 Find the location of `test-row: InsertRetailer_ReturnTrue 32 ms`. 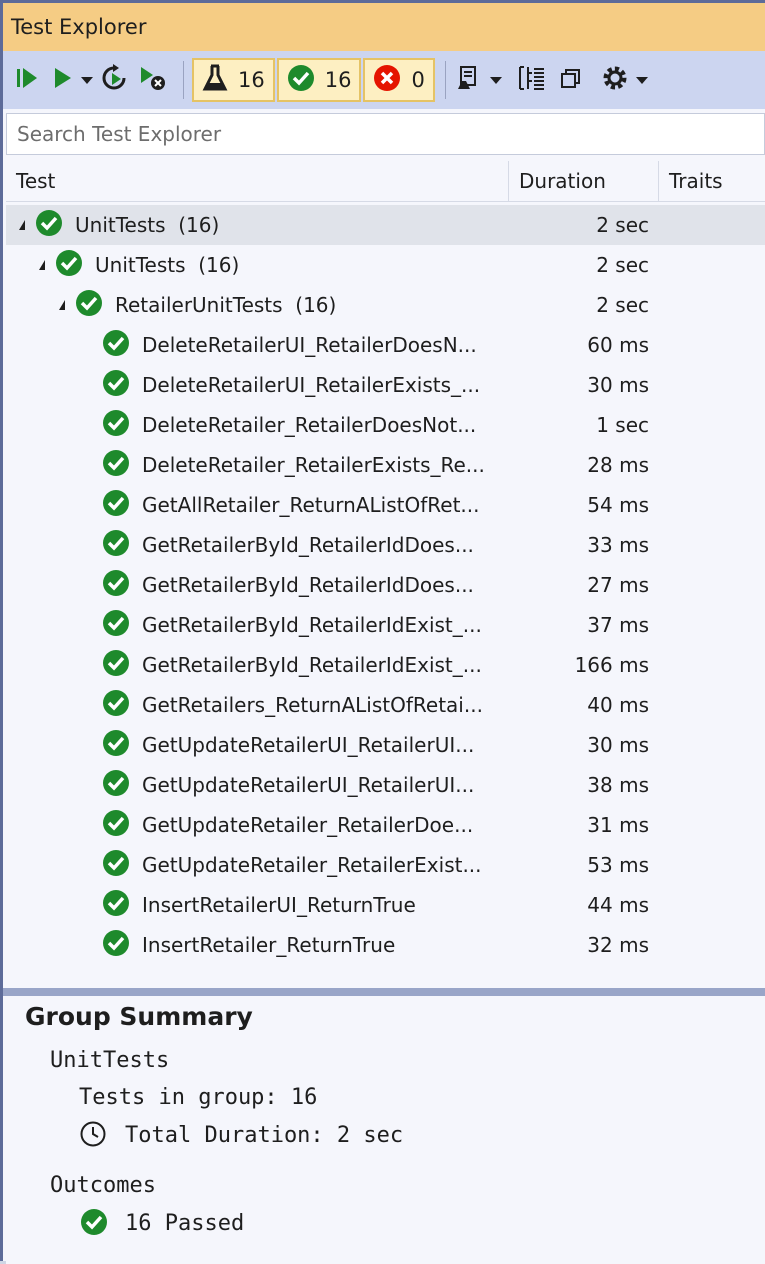

test-row: InsertRetailer_ReturnTrue 32 ms is located at coordinates (385, 945).